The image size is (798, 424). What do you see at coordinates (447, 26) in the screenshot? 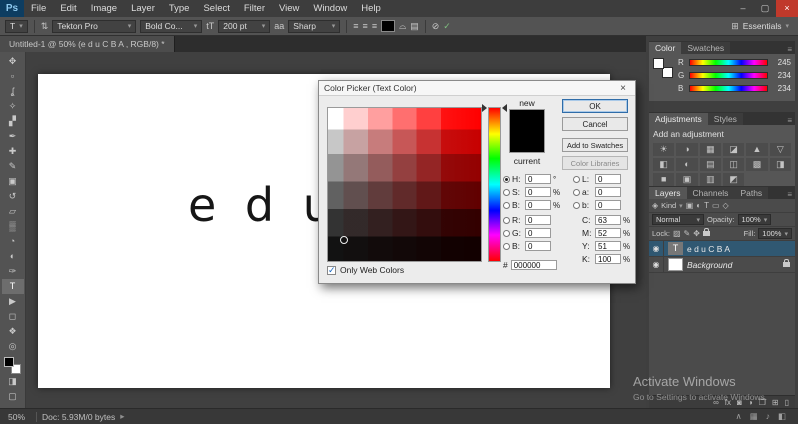
I see `commit-edit-icon: ✓` at bounding box center [447, 26].